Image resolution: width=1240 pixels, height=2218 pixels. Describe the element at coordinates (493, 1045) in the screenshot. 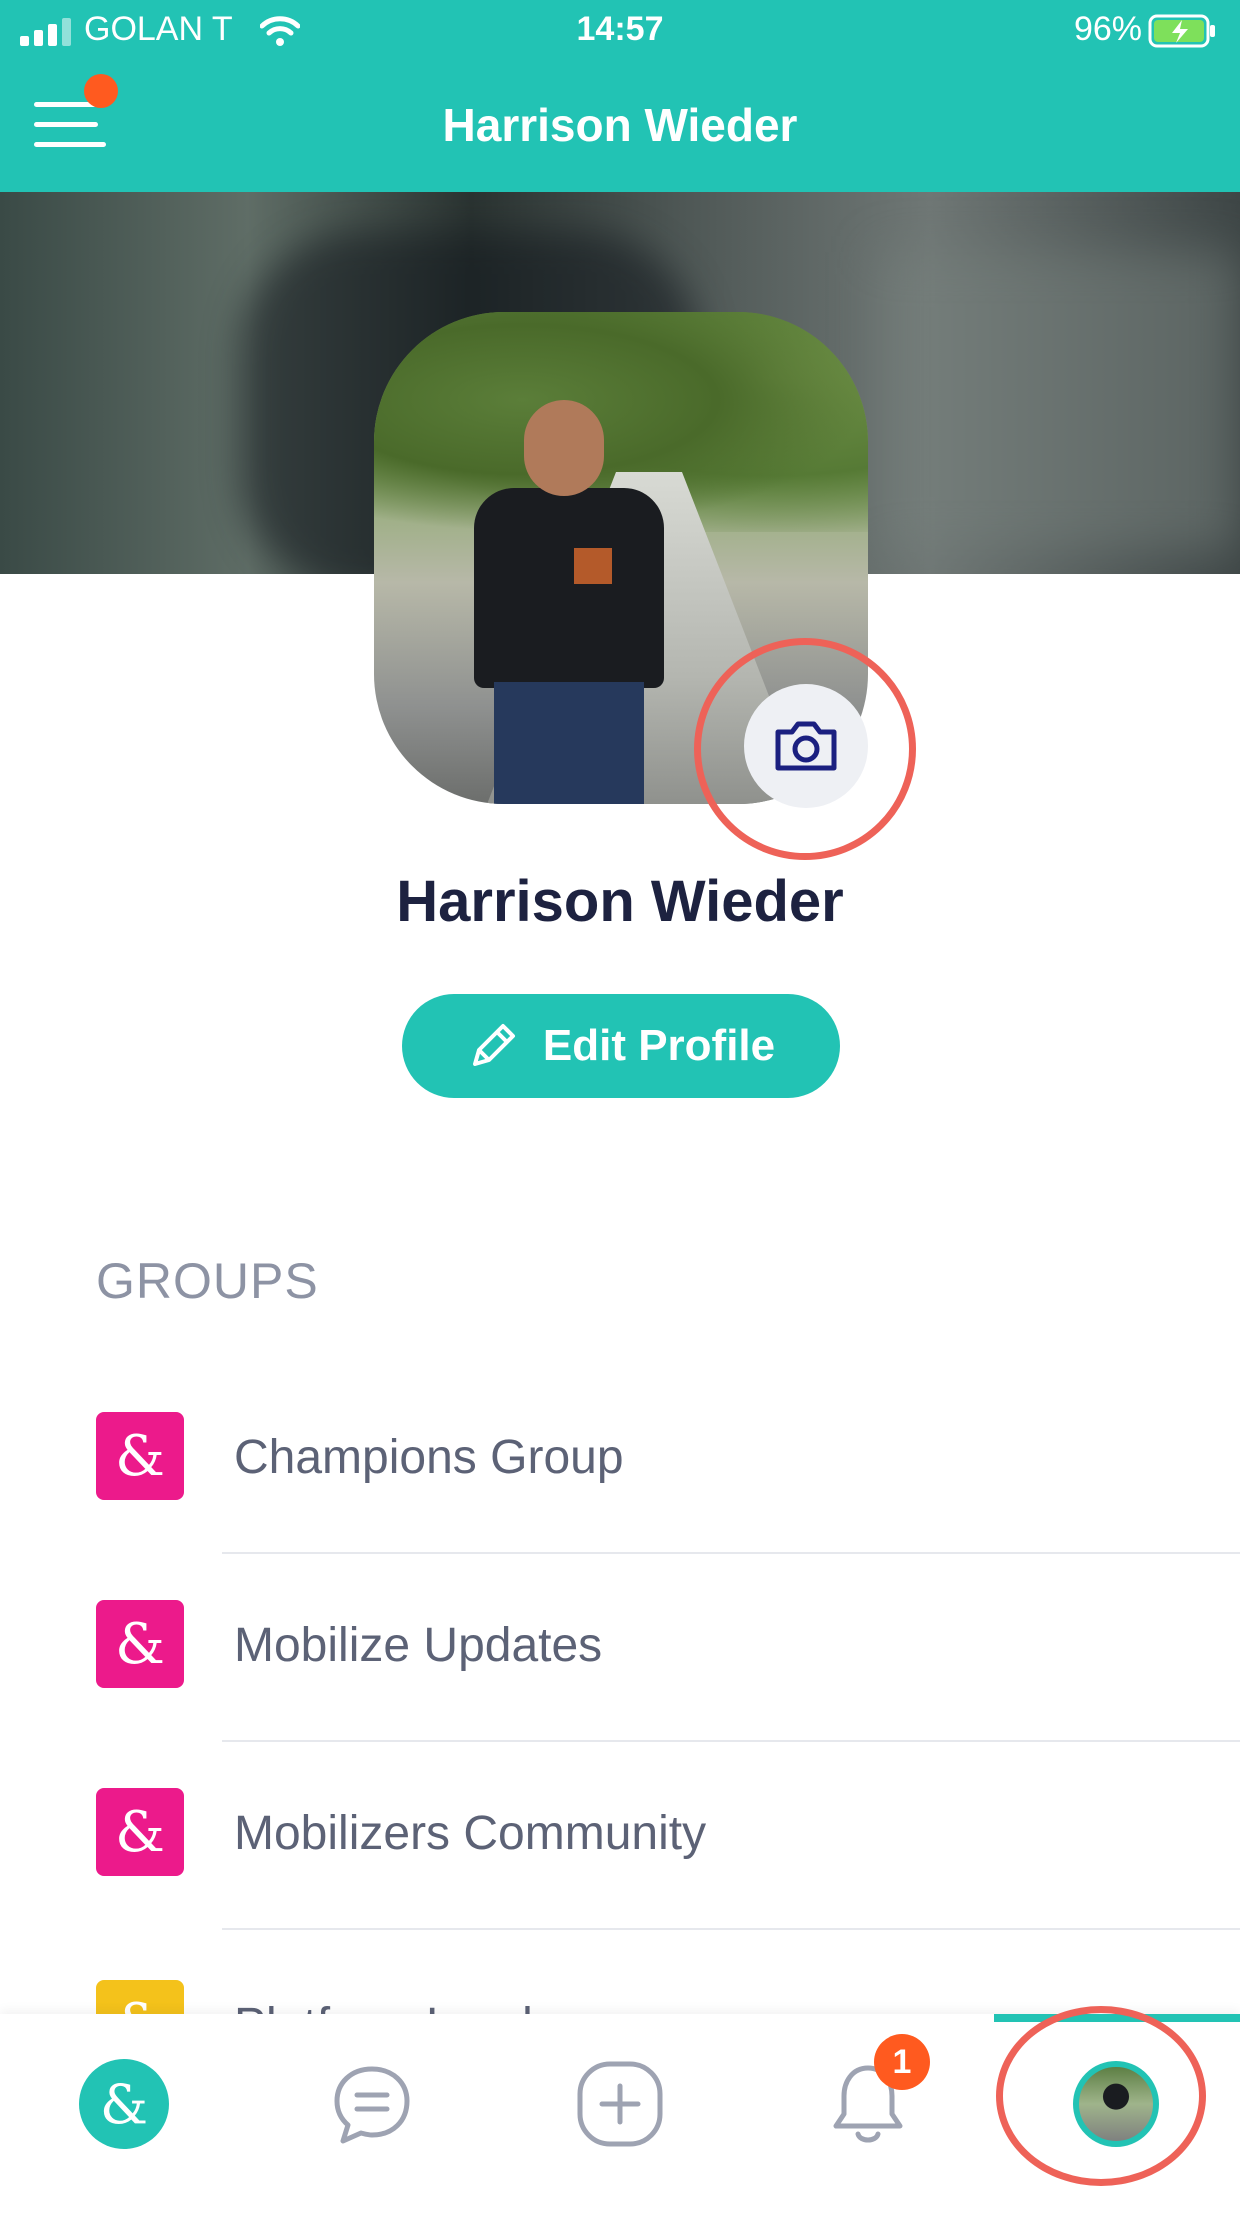

I see `pencil-icon` at that location.